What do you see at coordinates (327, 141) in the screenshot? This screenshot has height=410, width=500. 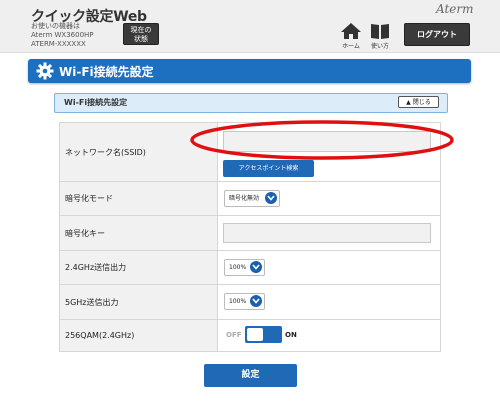 I see `ssid-input` at bounding box center [327, 141].